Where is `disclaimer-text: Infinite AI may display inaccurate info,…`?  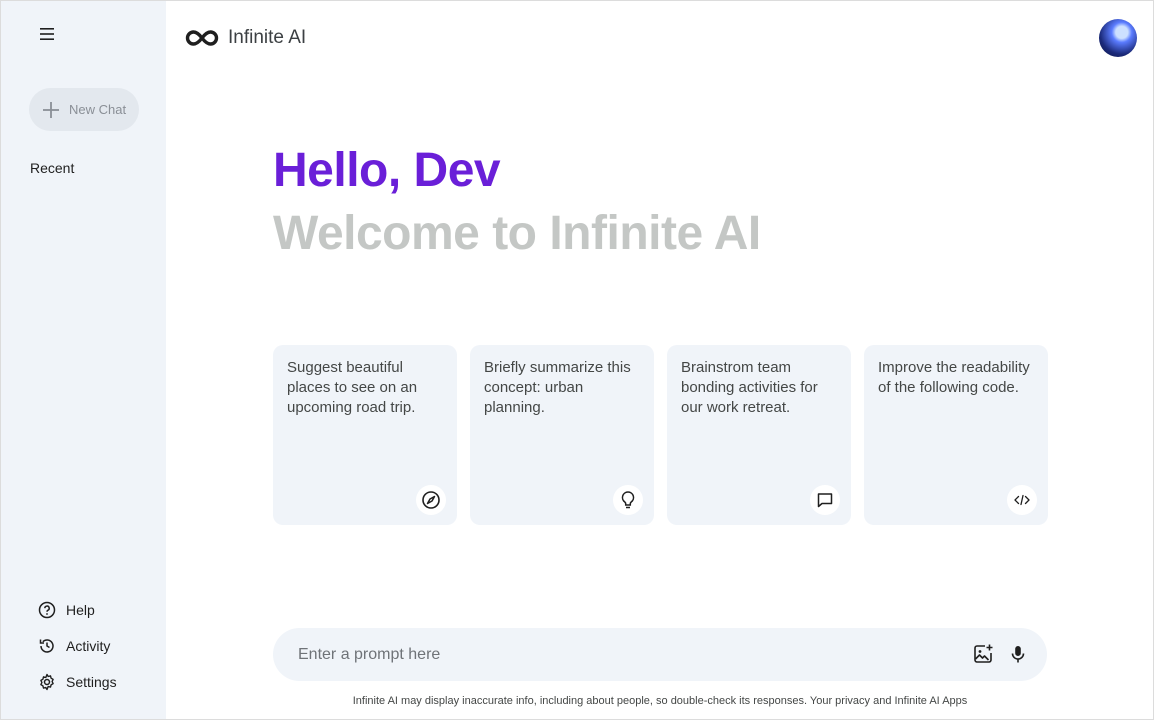 disclaimer-text: Infinite AI may display inaccurate info,… is located at coordinates (660, 701).